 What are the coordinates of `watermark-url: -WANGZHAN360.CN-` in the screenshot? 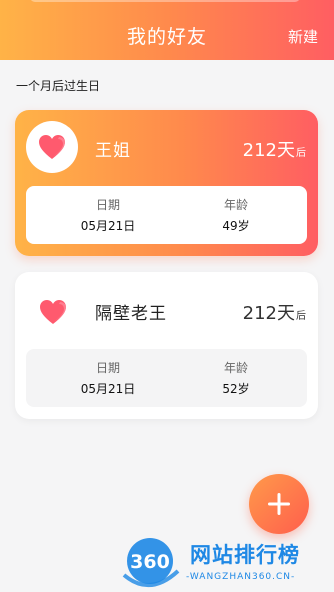 It's located at (241, 577).